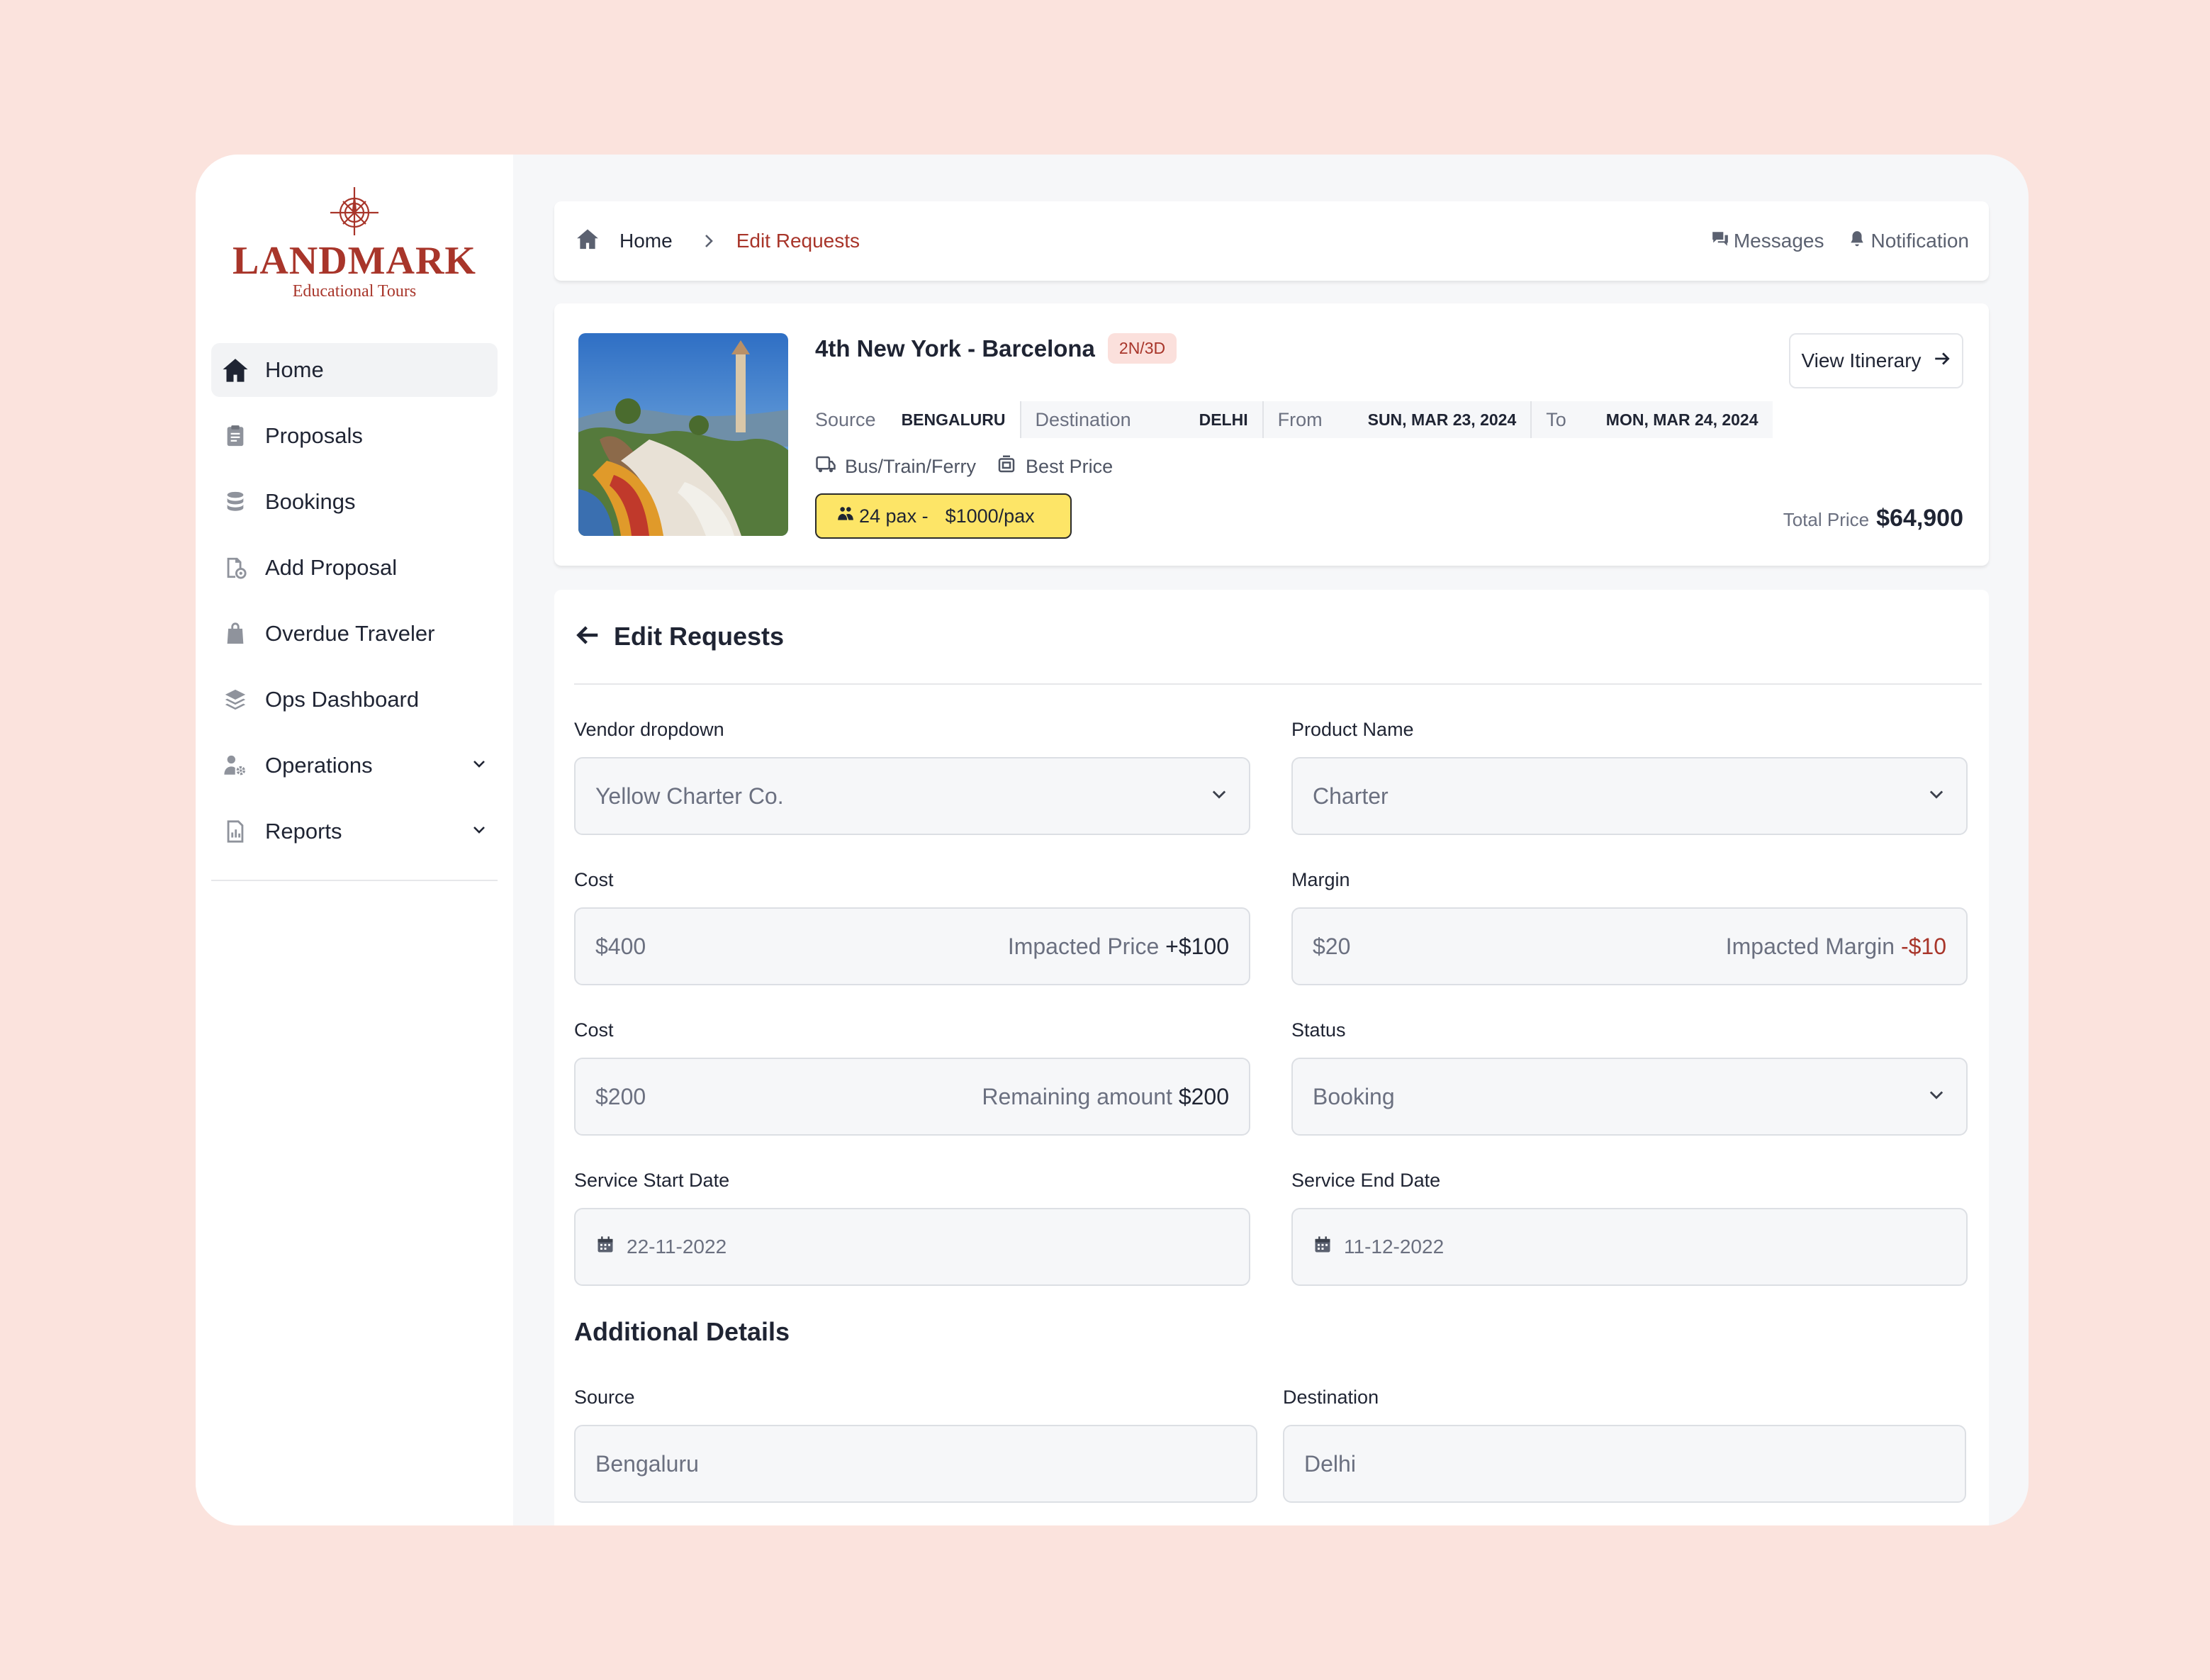 This screenshot has width=2210, height=1680. I want to click on cost-input: $400 Impacted Price +$100, so click(912, 946).